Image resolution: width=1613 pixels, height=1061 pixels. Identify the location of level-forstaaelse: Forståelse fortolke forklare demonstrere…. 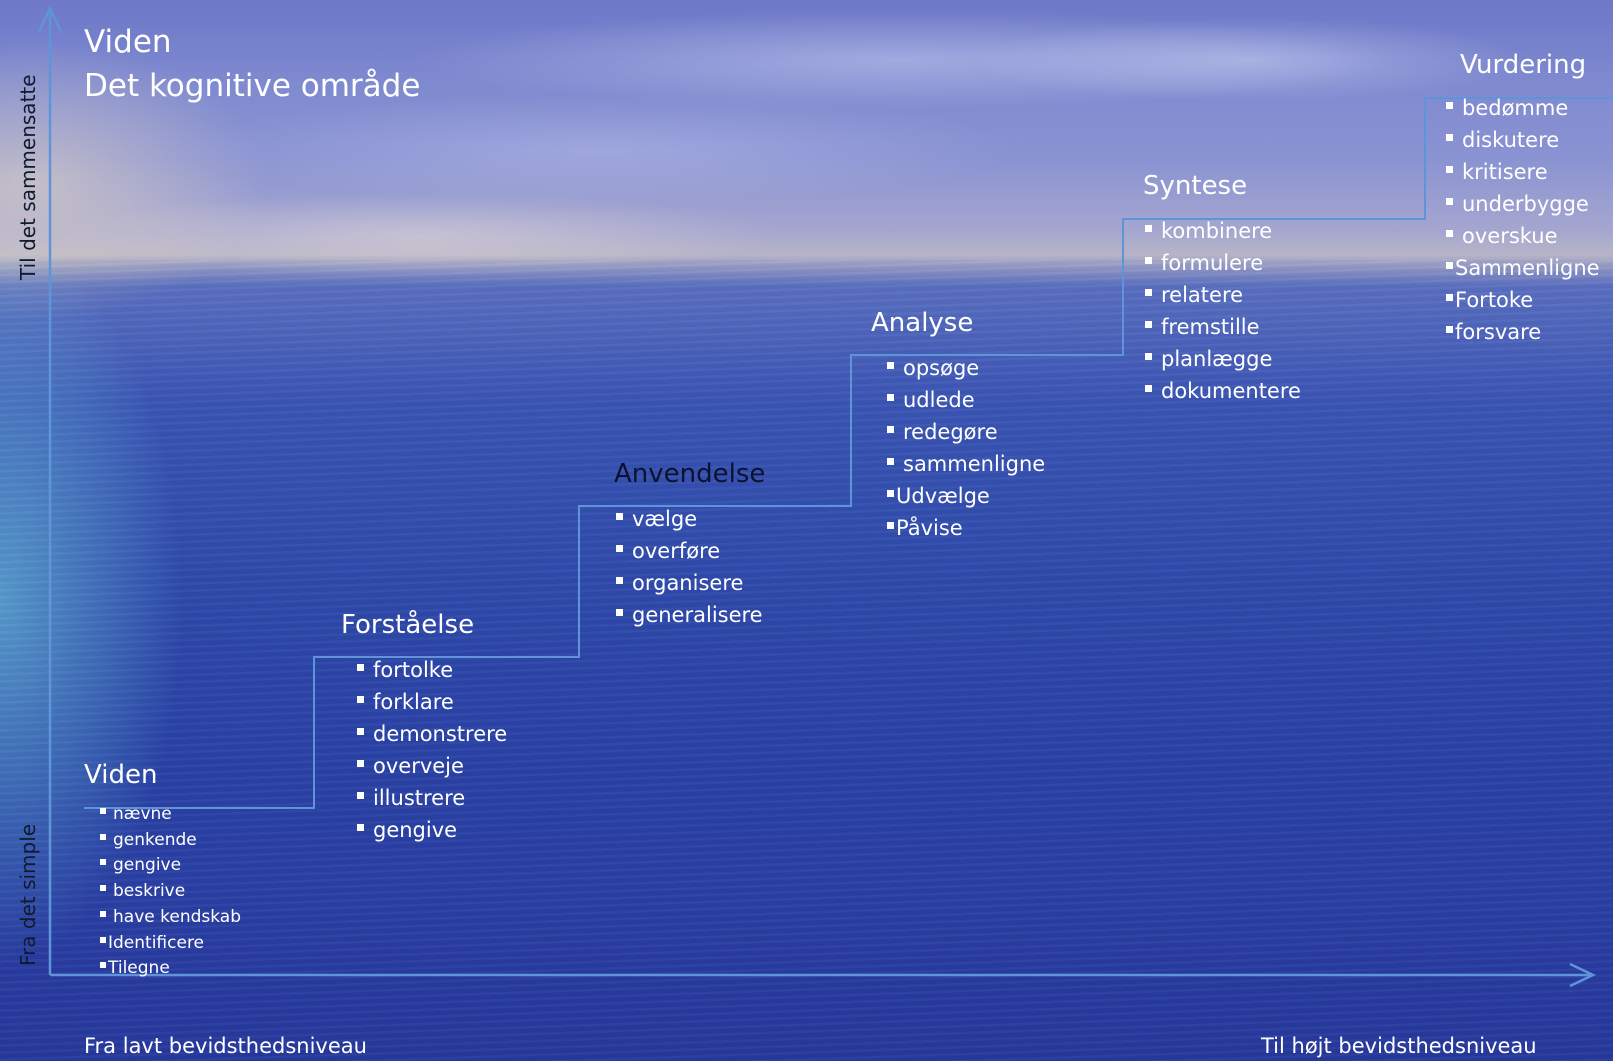
(424, 728).